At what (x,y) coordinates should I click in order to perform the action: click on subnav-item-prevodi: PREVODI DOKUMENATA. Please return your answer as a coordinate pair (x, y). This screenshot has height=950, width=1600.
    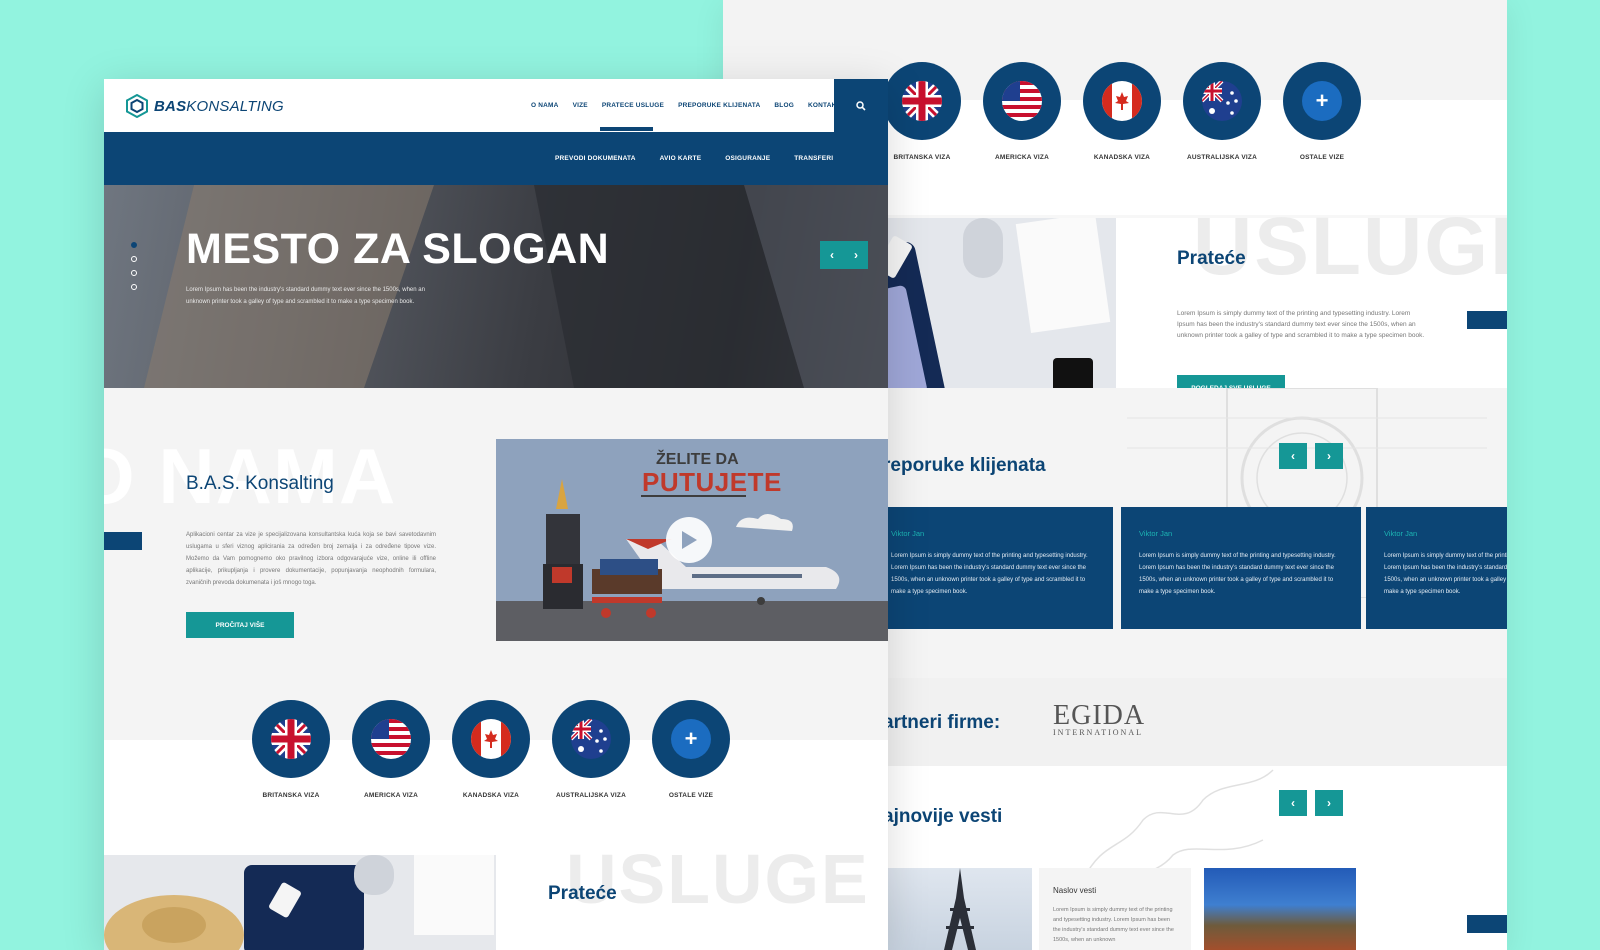
    Looking at the image, I should click on (595, 158).